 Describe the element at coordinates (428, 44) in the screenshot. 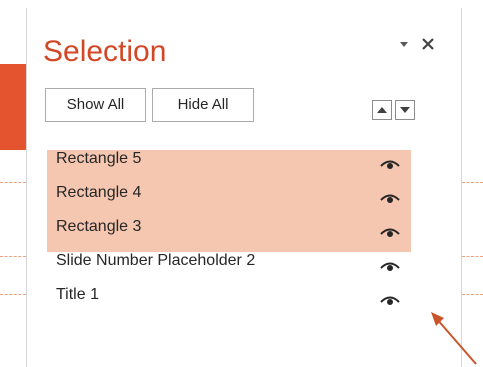

I see `close-icon` at that location.